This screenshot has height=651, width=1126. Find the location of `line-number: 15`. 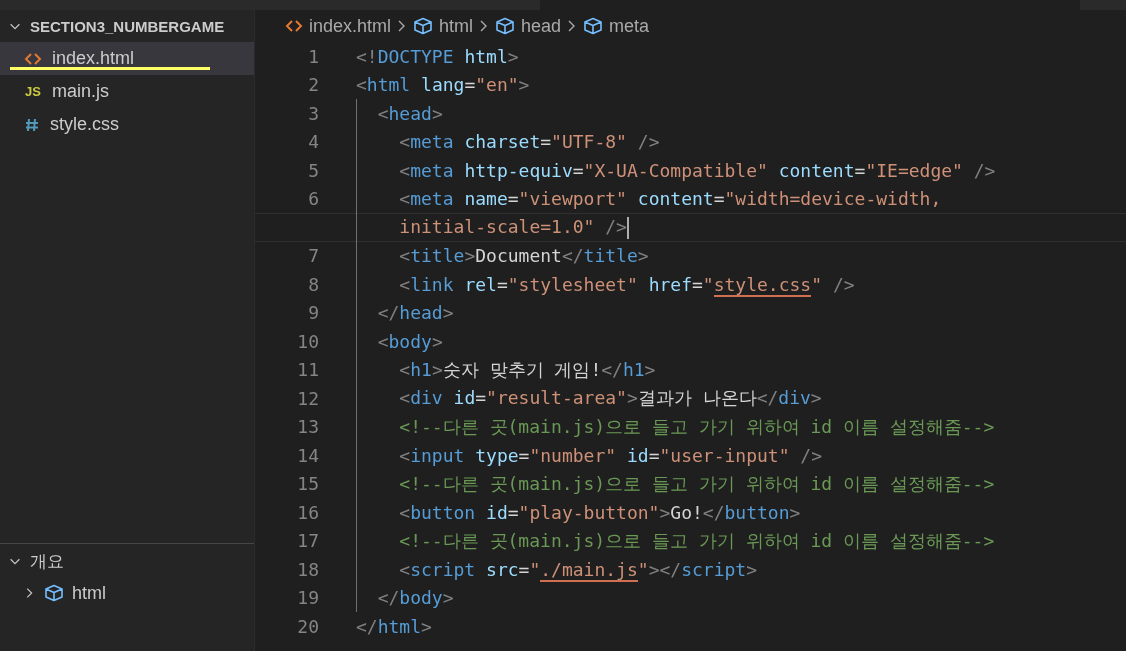

line-number: 15 is located at coordinates (307, 484).